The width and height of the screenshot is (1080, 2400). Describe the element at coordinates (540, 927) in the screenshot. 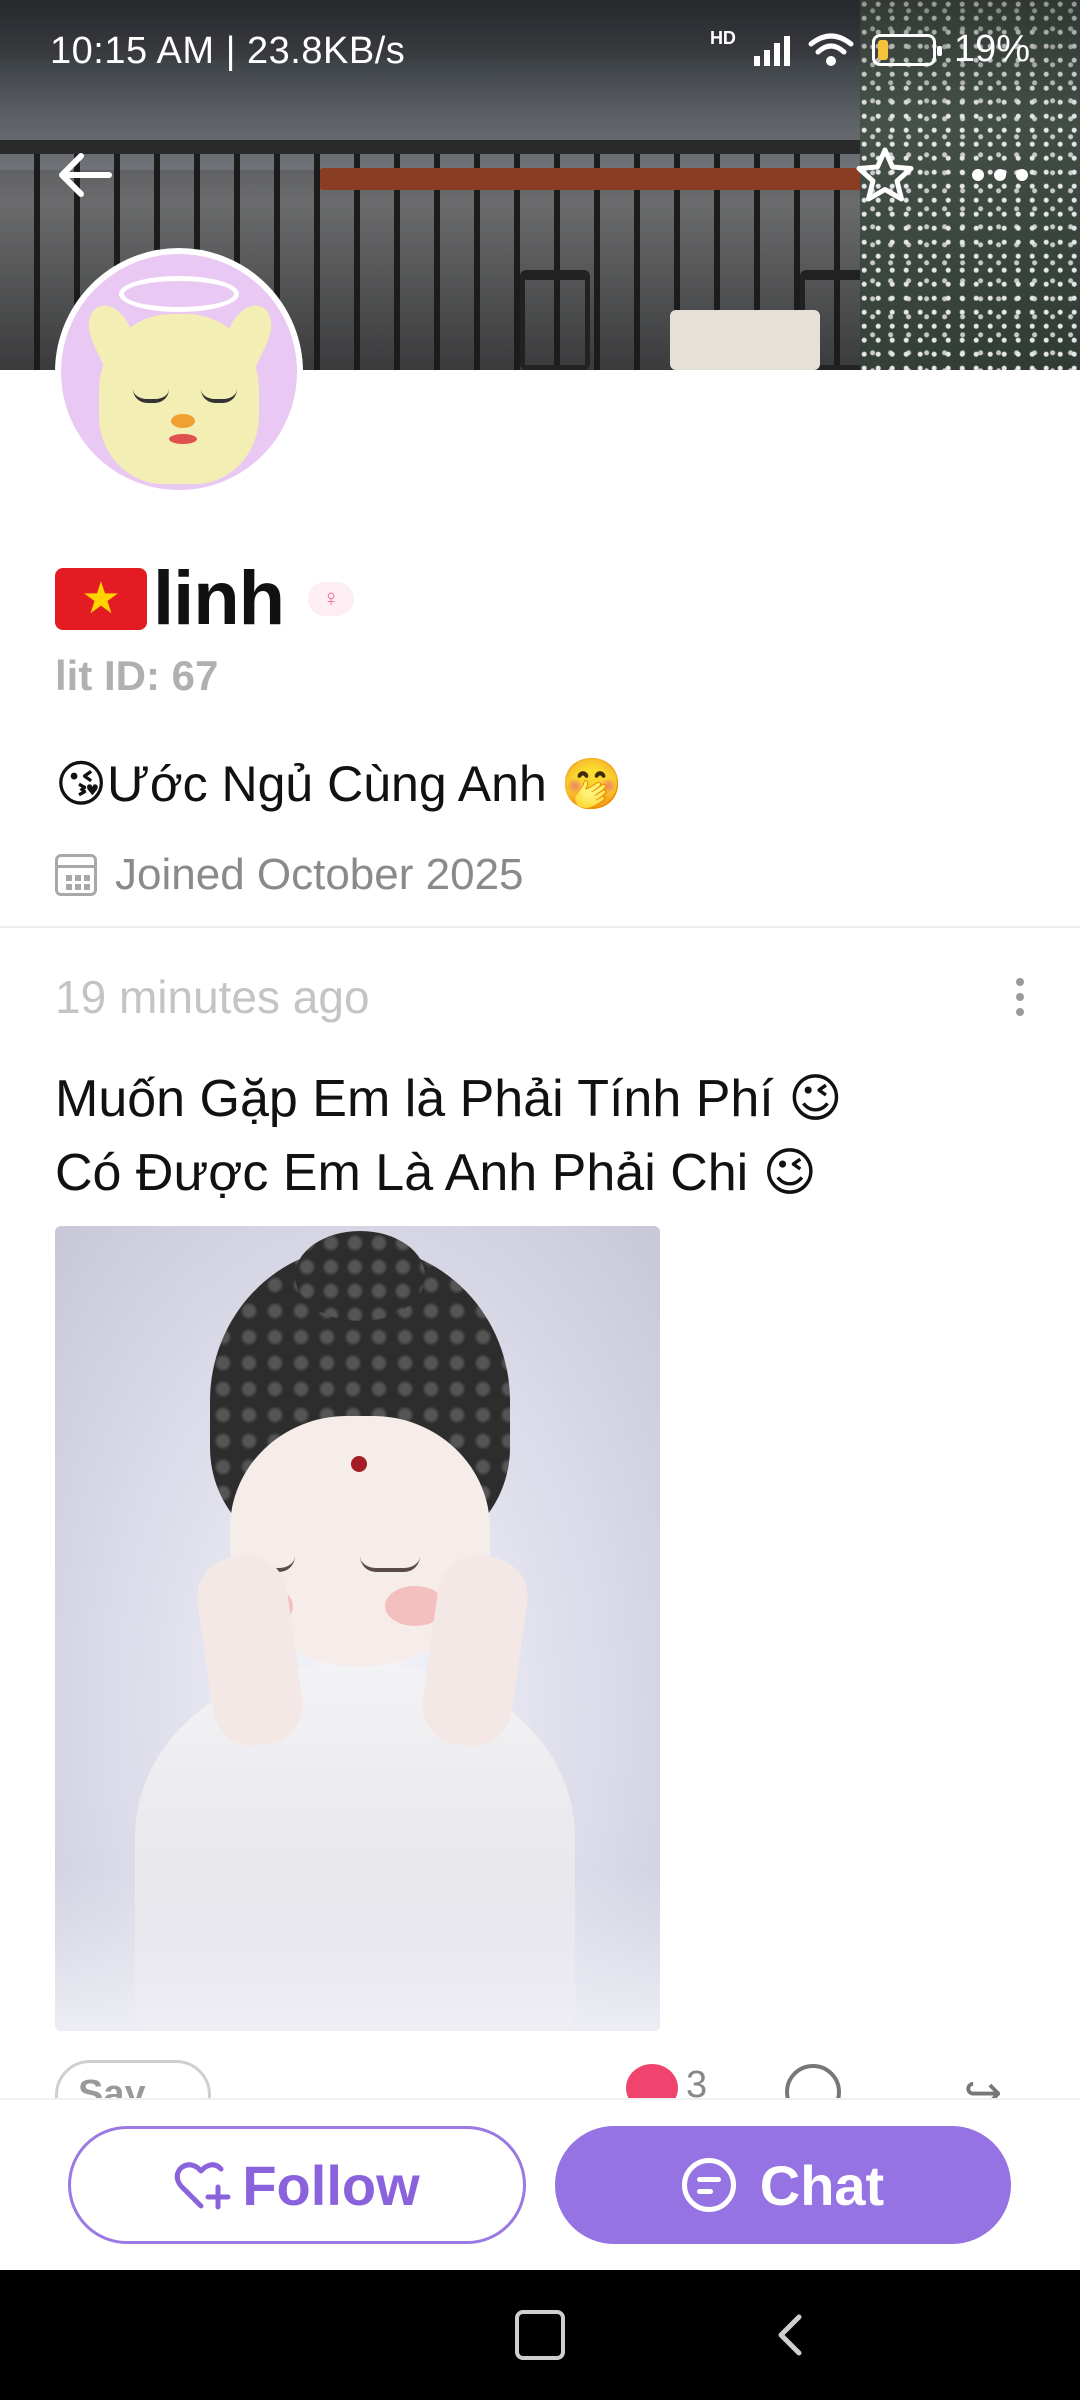

I see `divider` at that location.